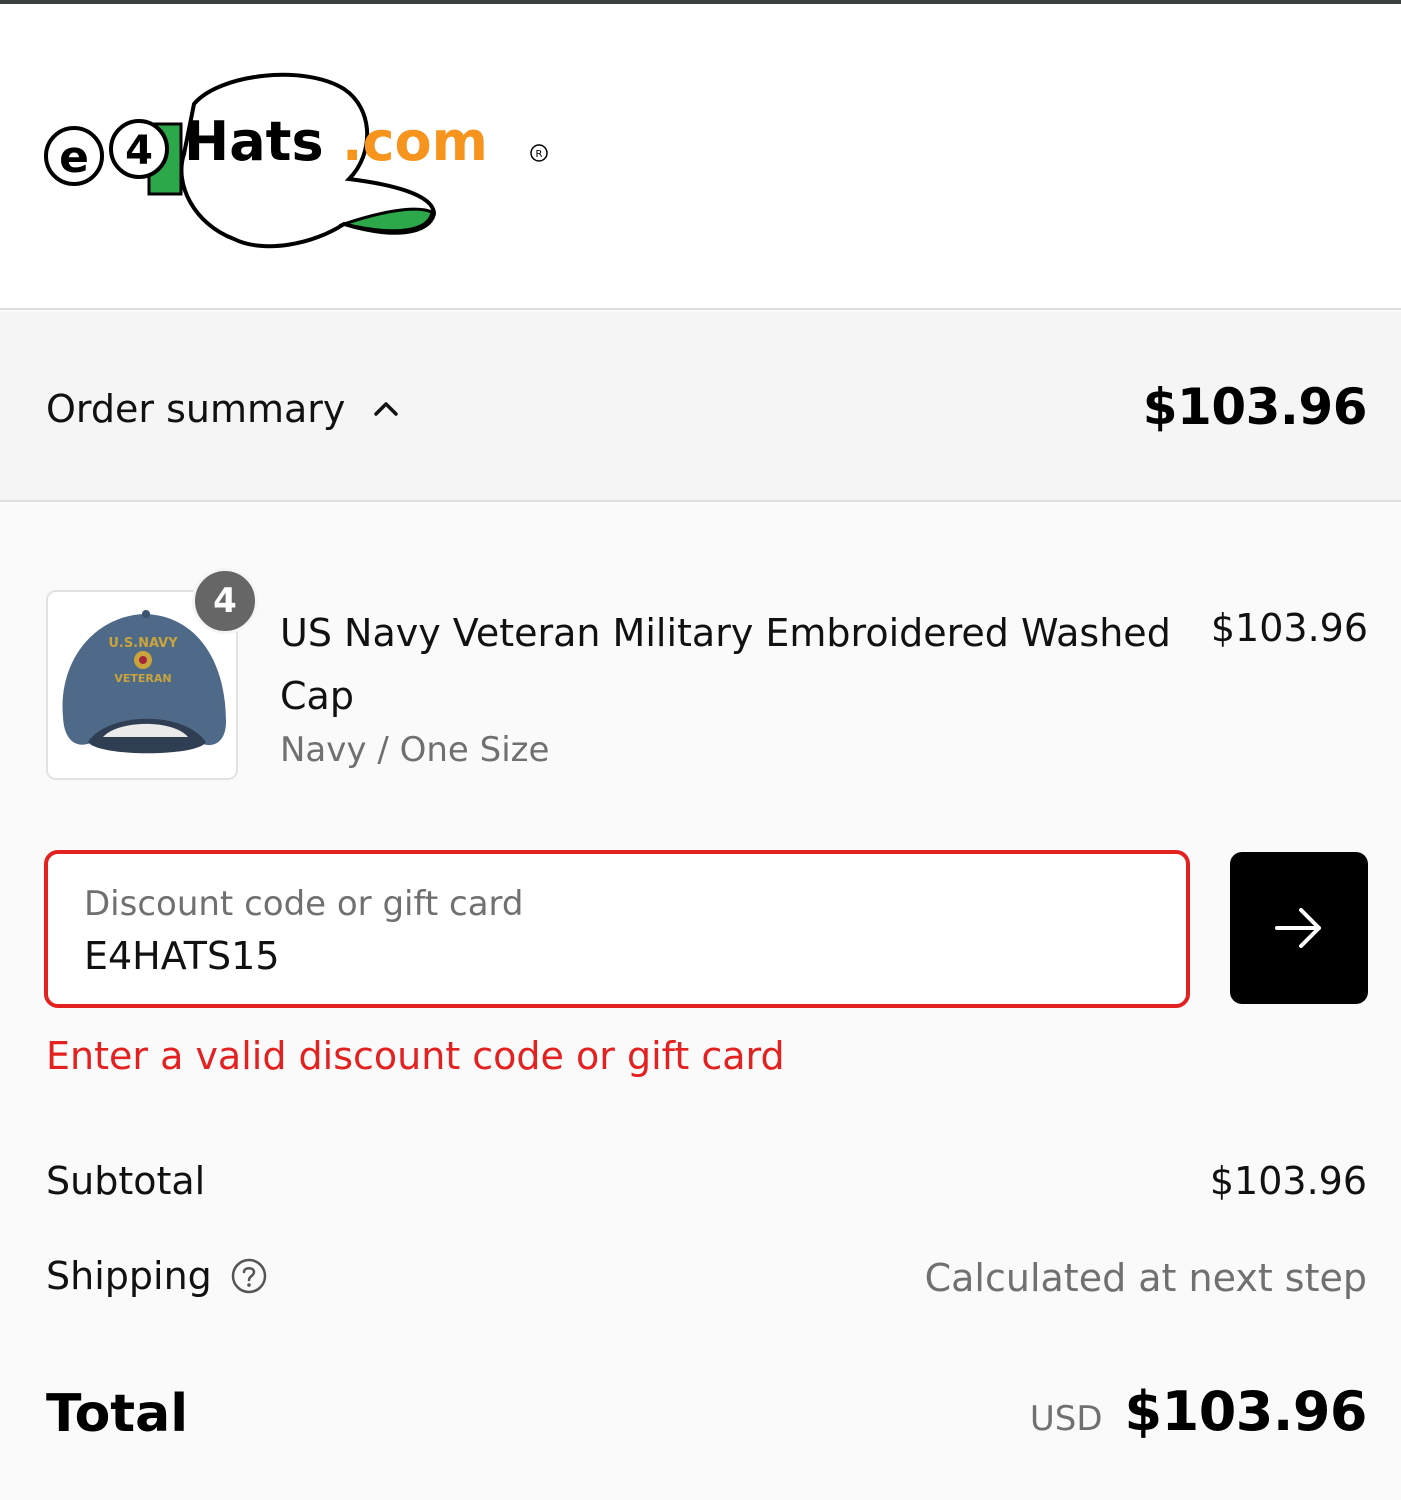 The width and height of the screenshot is (1401, 1500). Describe the element at coordinates (143, 643) in the screenshot. I see `svg-text: U.S.NAVY` at that location.